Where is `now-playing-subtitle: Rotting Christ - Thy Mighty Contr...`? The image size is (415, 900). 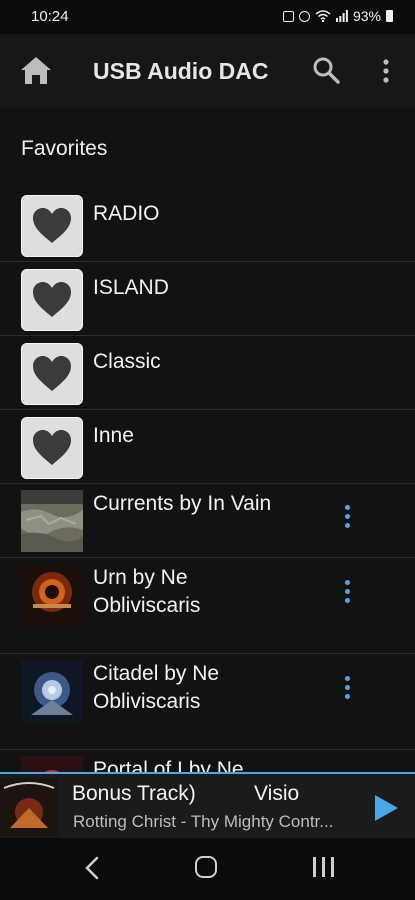
now-playing-subtitle: Rotting Christ - Thy Mighty Contr... is located at coordinates (203, 821).